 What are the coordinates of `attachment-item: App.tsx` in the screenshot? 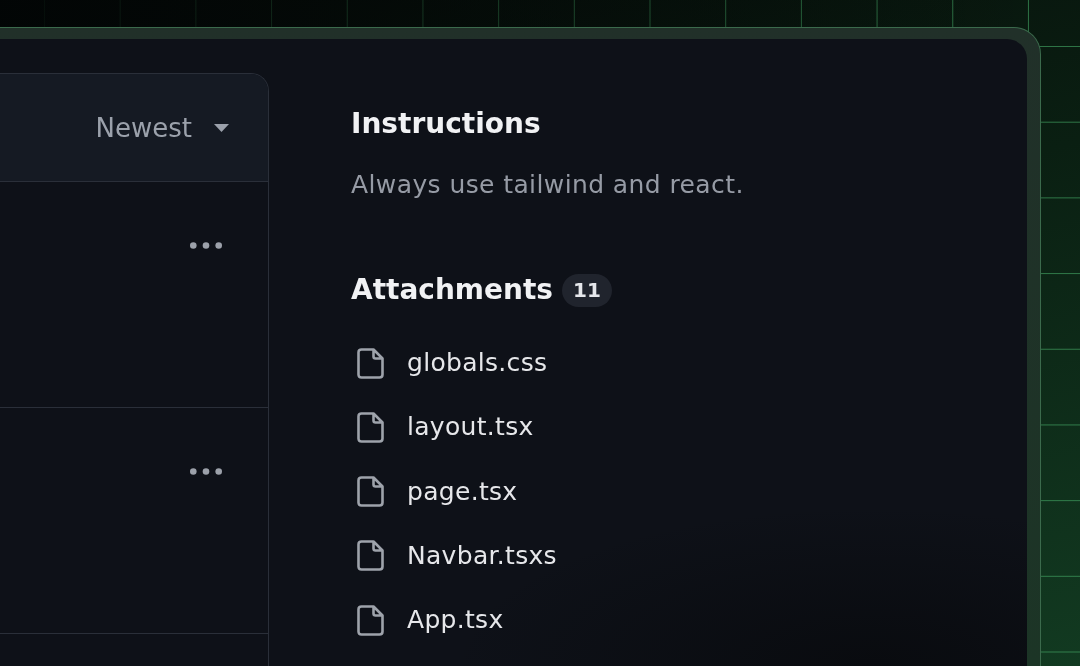 It's located at (430, 620).